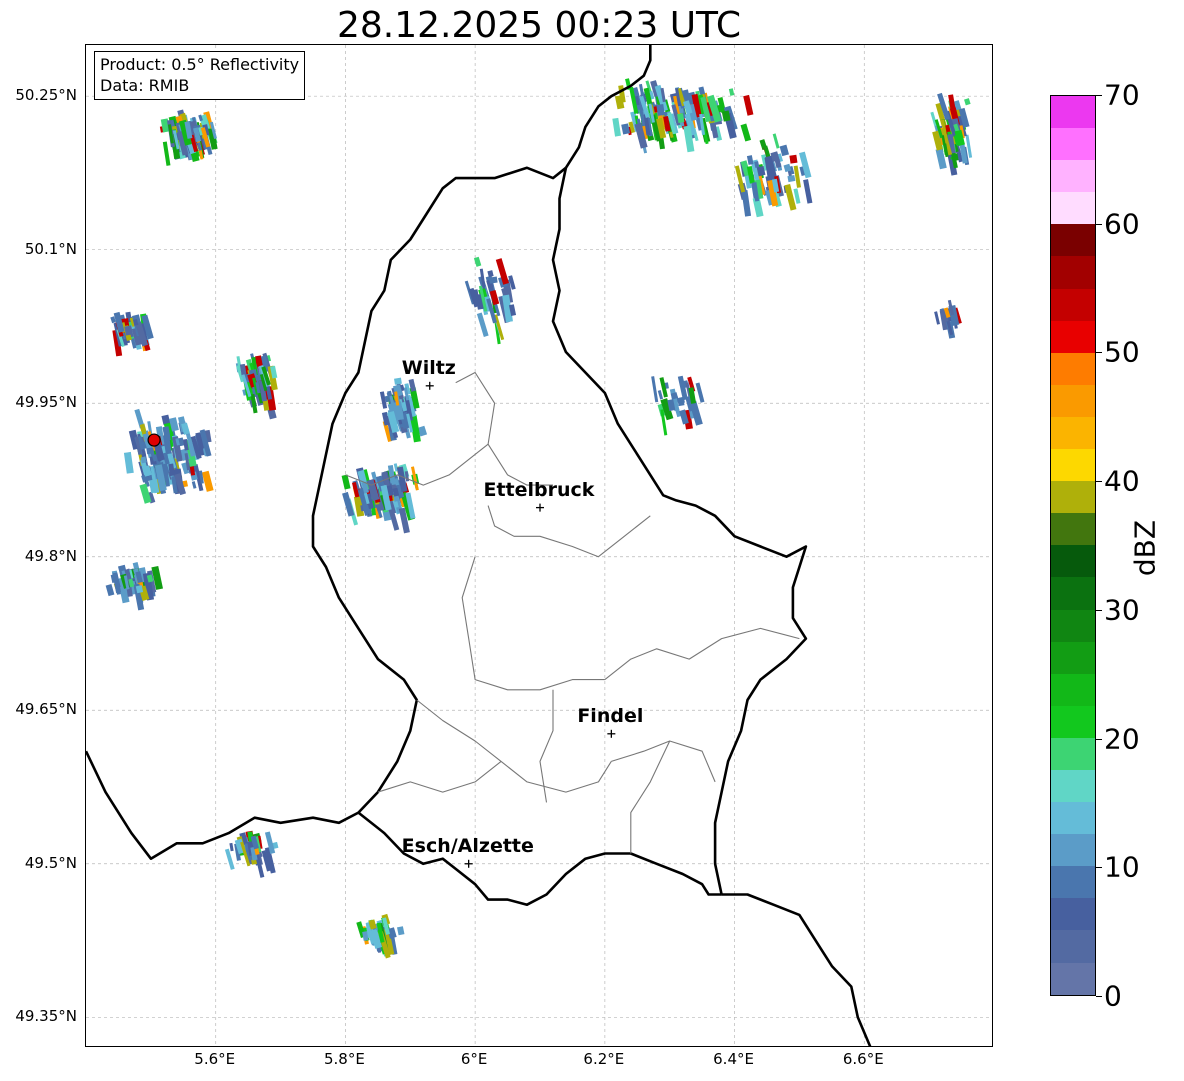 The width and height of the screenshot is (1184, 1081). What do you see at coordinates (539, 25) in the screenshot?
I see `map-title: 28.12.2025 00:23 UTC` at bounding box center [539, 25].